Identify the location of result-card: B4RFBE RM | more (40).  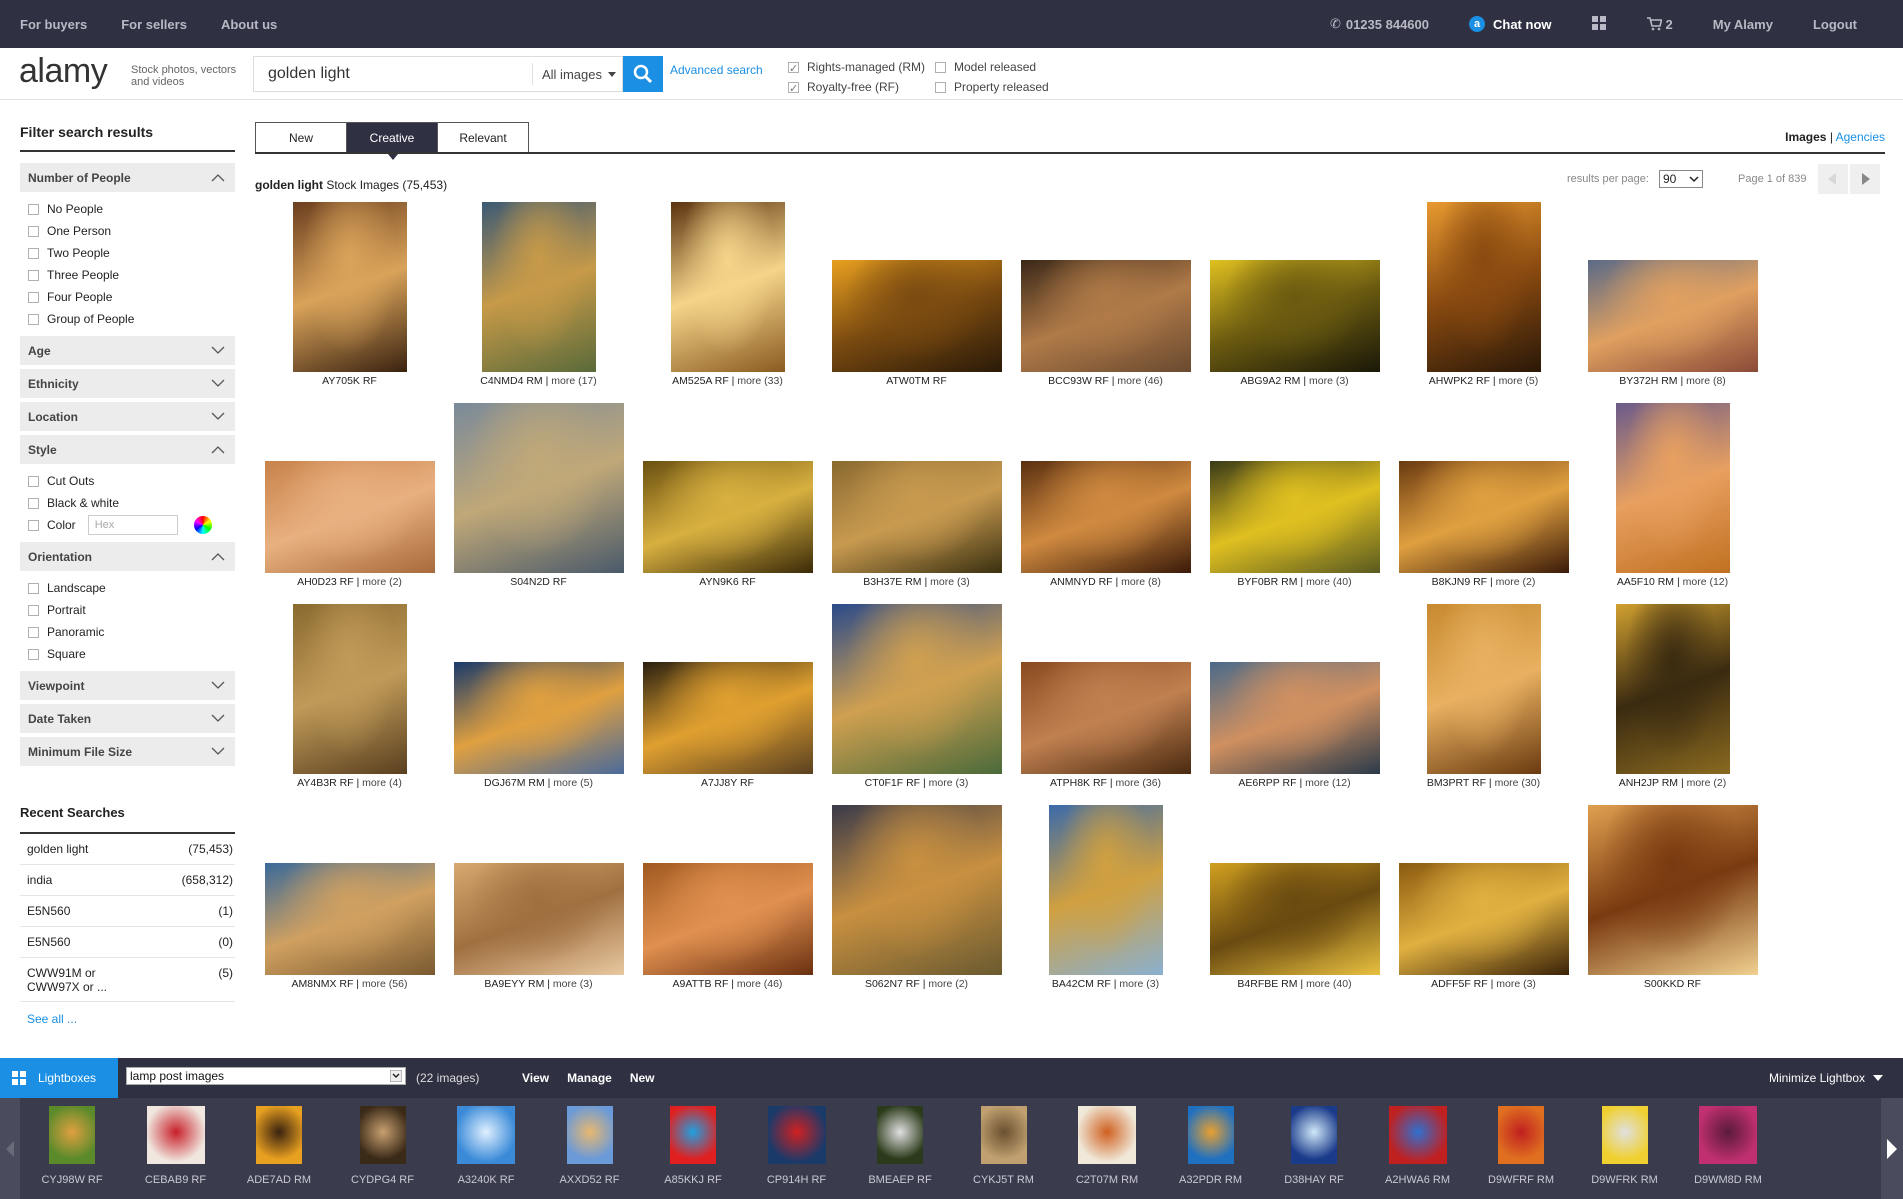
(1294, 903).